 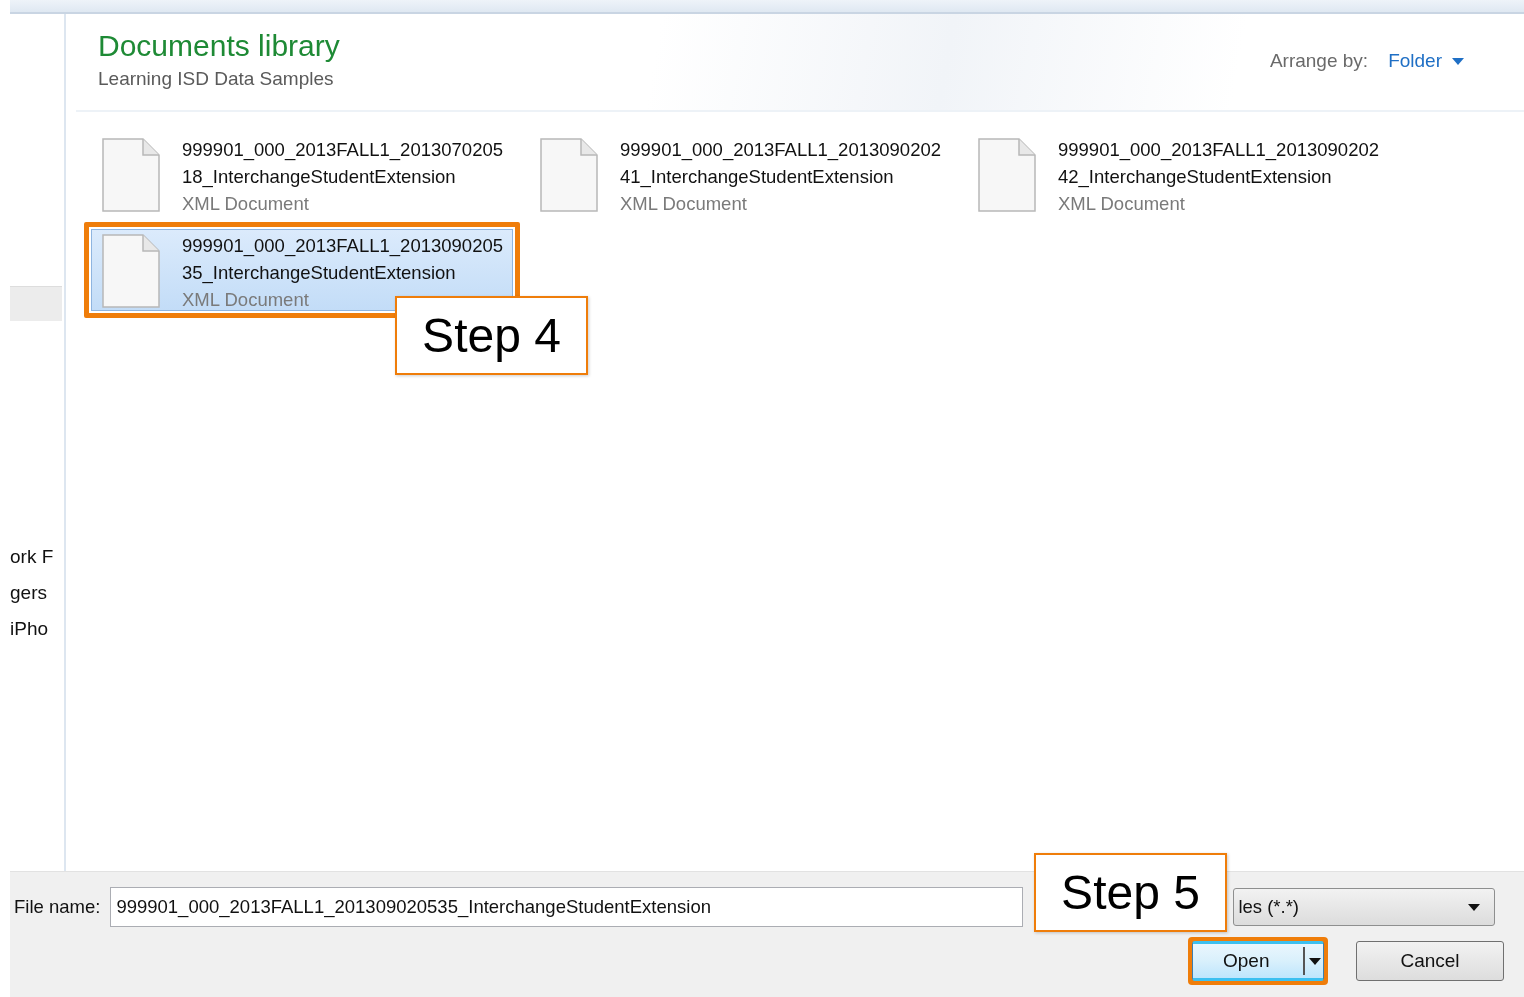 What do you see at coordinates (1364, 907) in the screenshot?
I see `file-type-dropdown: les (*.*)` at bounding box center [1364, 907].